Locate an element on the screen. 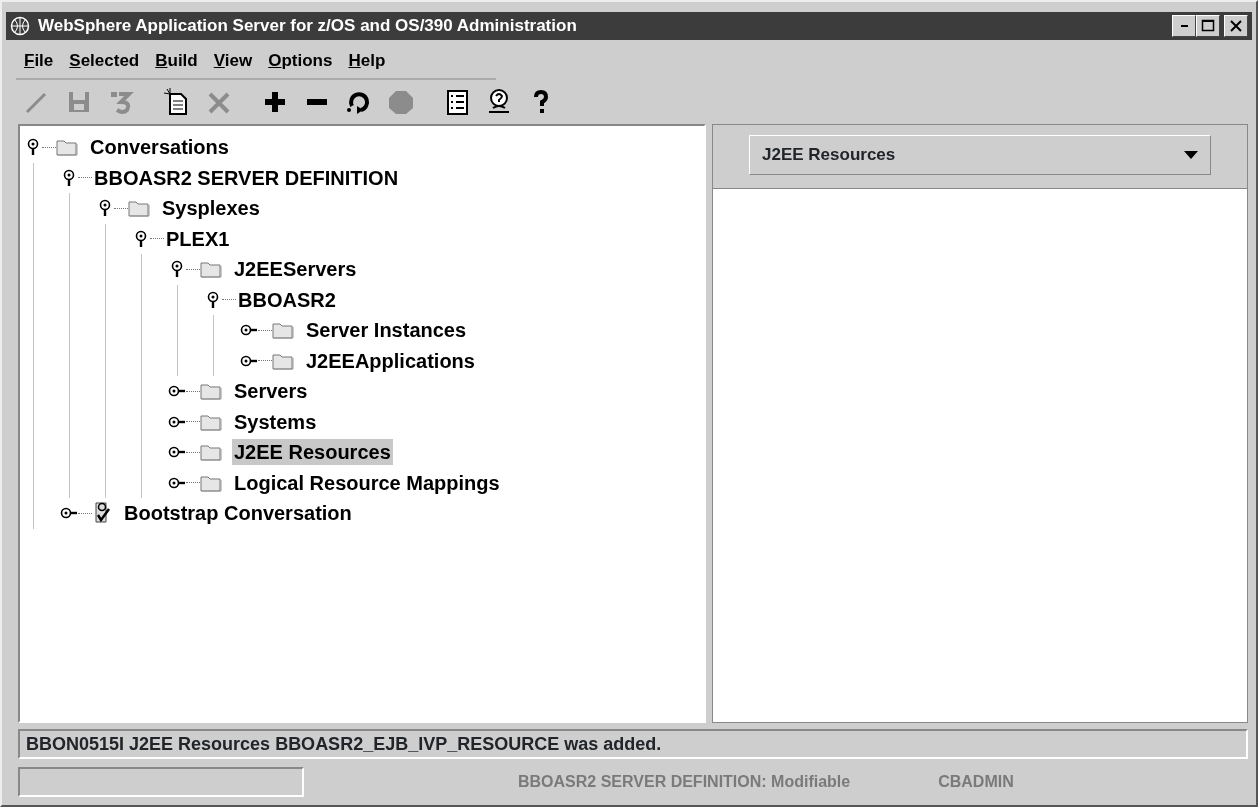  menu-item: Selected is located at coordinates (104, 61).